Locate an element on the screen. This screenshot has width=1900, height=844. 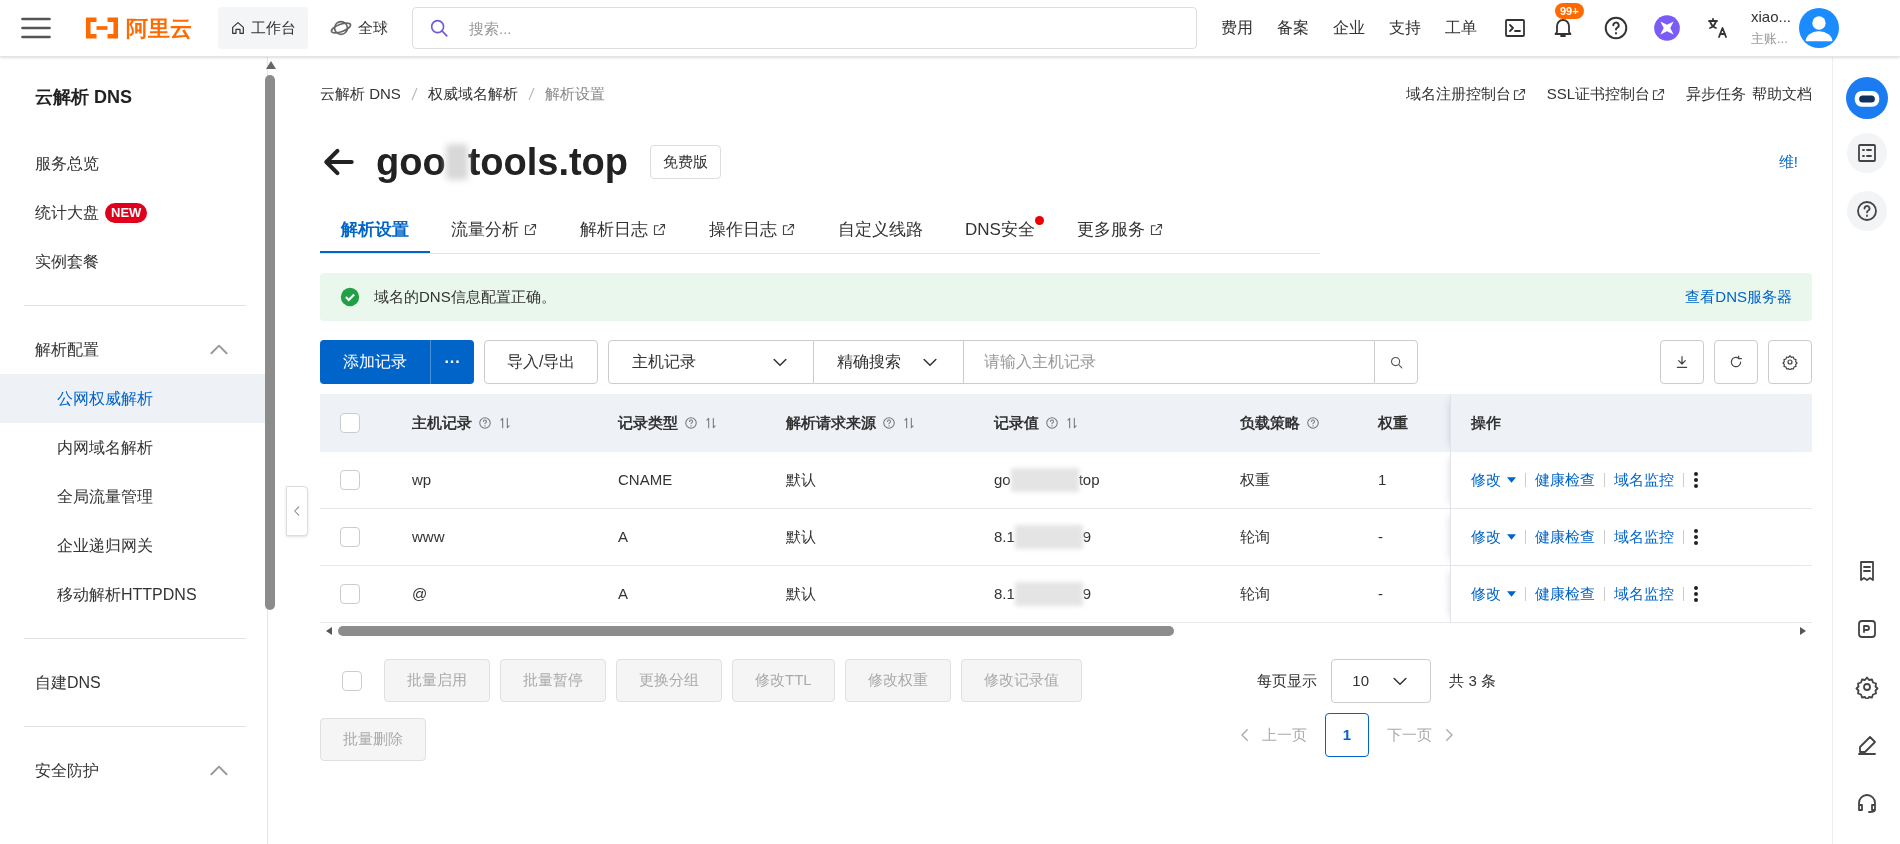
sidebar-section-header: 安全防护 is located at coordinates (134, 770).